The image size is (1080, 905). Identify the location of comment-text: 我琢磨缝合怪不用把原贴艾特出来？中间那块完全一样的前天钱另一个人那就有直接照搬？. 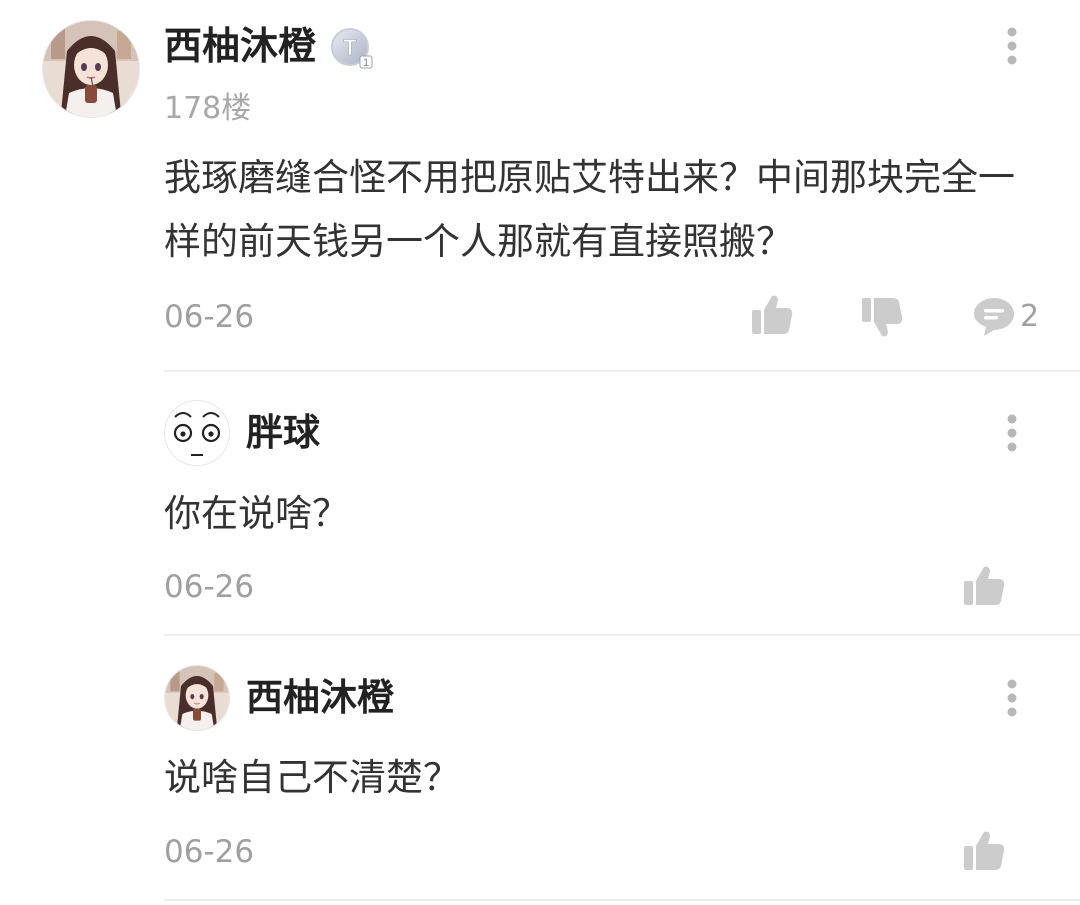
(589, 209).